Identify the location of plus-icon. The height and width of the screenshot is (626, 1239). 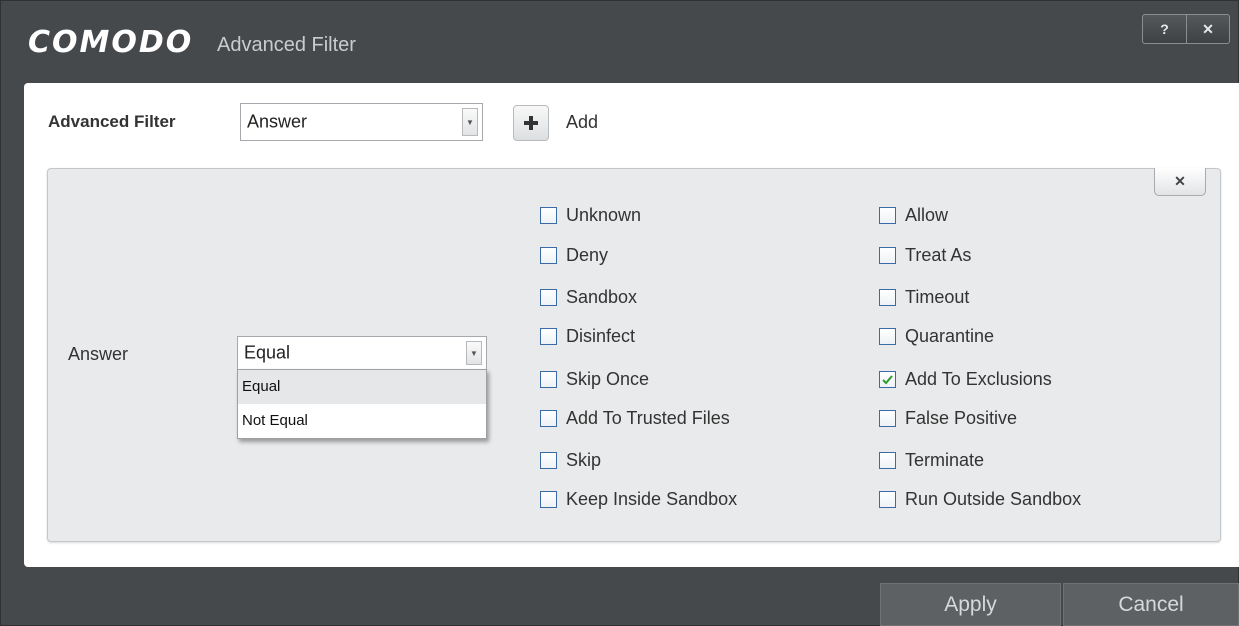
(531, 123).